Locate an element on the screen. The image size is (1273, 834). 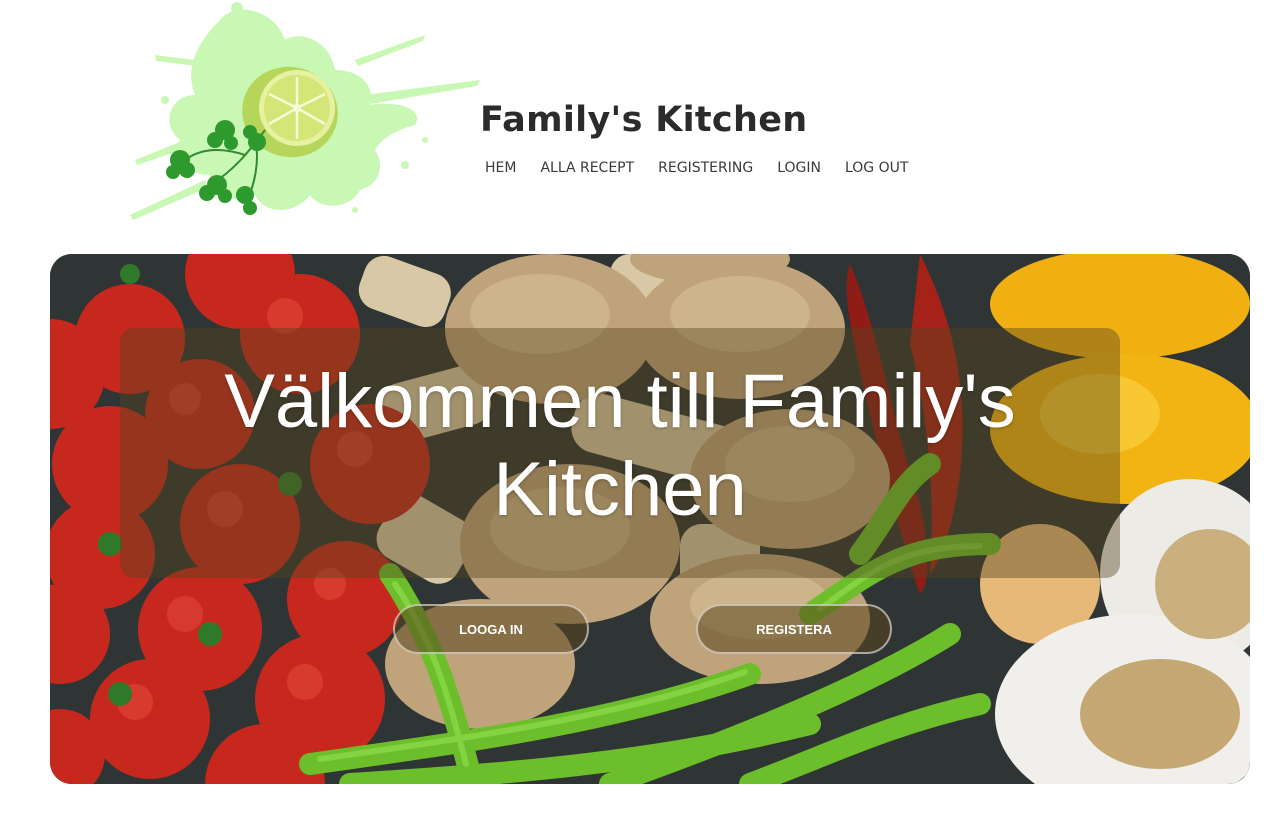
nav-item-log-out: LOG OUT is located at coordinates (876, 168).